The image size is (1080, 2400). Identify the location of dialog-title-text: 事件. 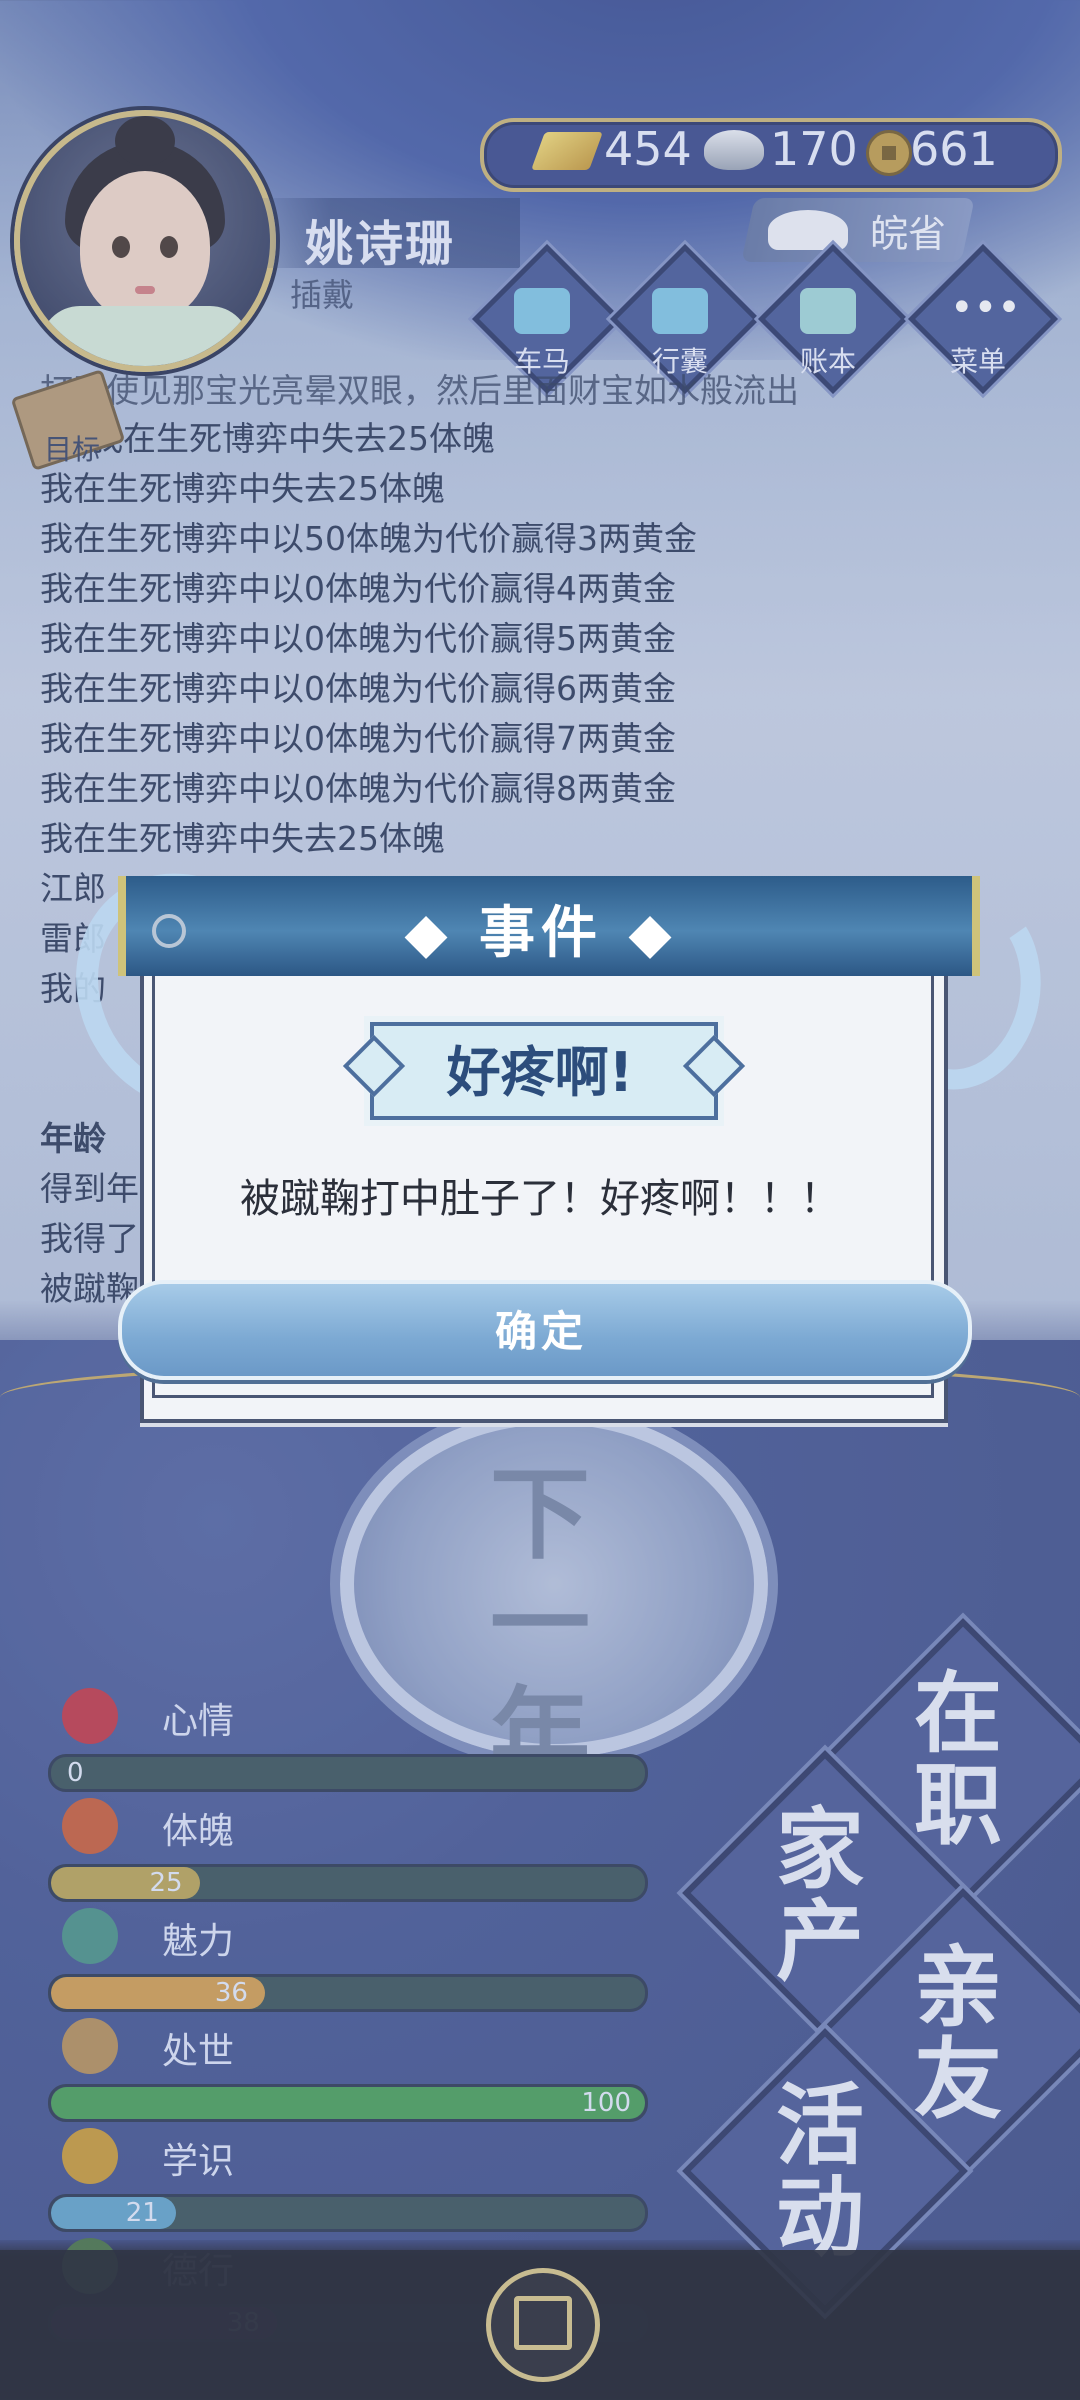
(541, 933).